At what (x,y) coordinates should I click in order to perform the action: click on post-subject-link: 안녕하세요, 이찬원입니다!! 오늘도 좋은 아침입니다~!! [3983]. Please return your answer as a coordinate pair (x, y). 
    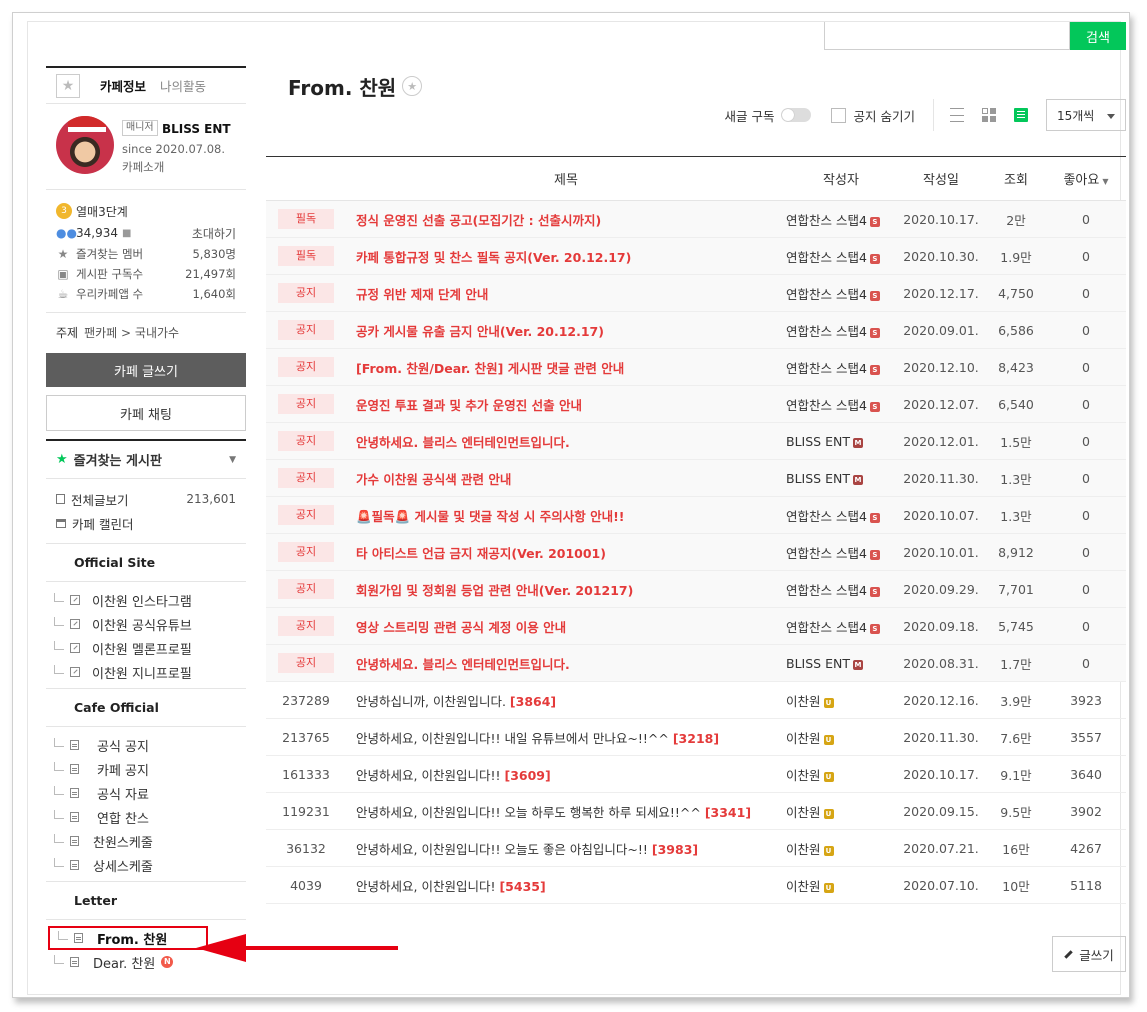
    Looking at the image, I should click on (566, 848).